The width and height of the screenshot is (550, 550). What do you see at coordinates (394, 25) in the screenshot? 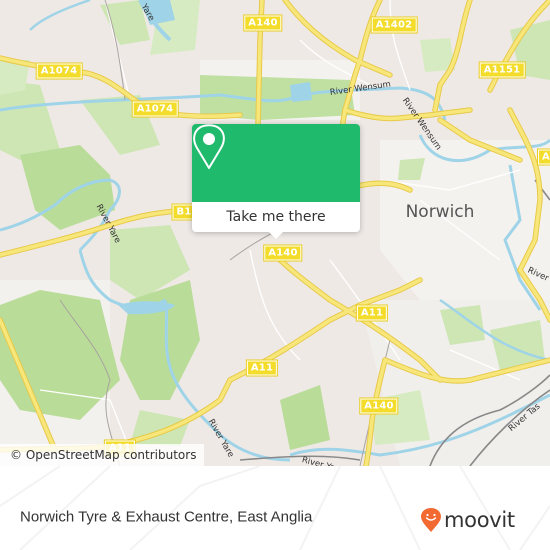
I see `road-label-a1402: A1402` at bounding box center [394, 25].